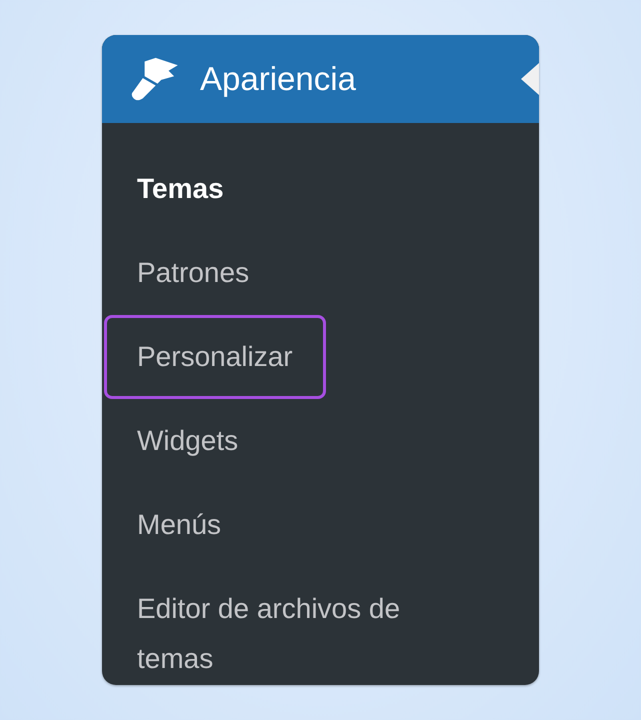 Image resolution: width=641 pixels, height=720 pixels. I want to click on menu-header: Apariencia, so click(320, 79).